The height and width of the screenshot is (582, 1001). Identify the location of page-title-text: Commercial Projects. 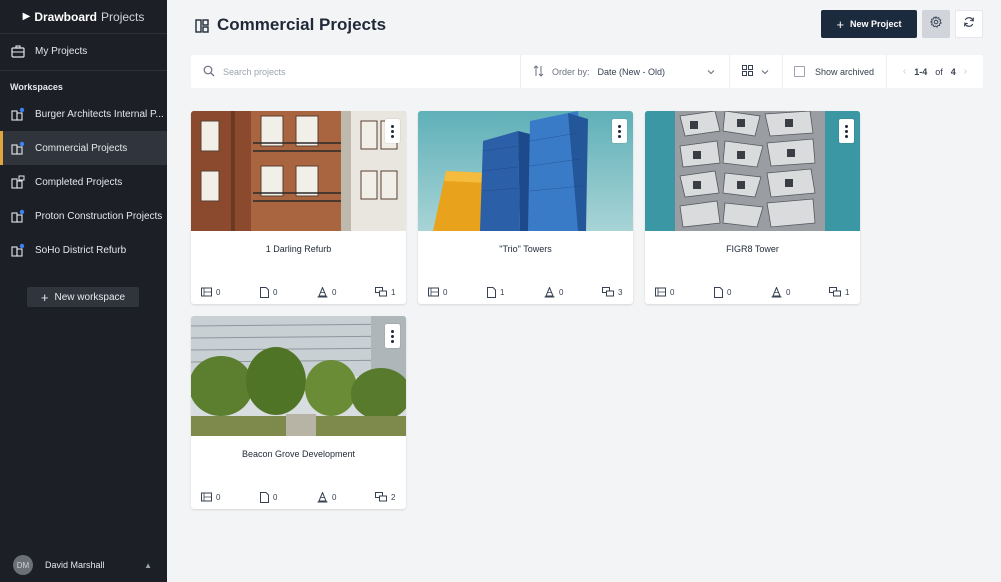
(302, 24).